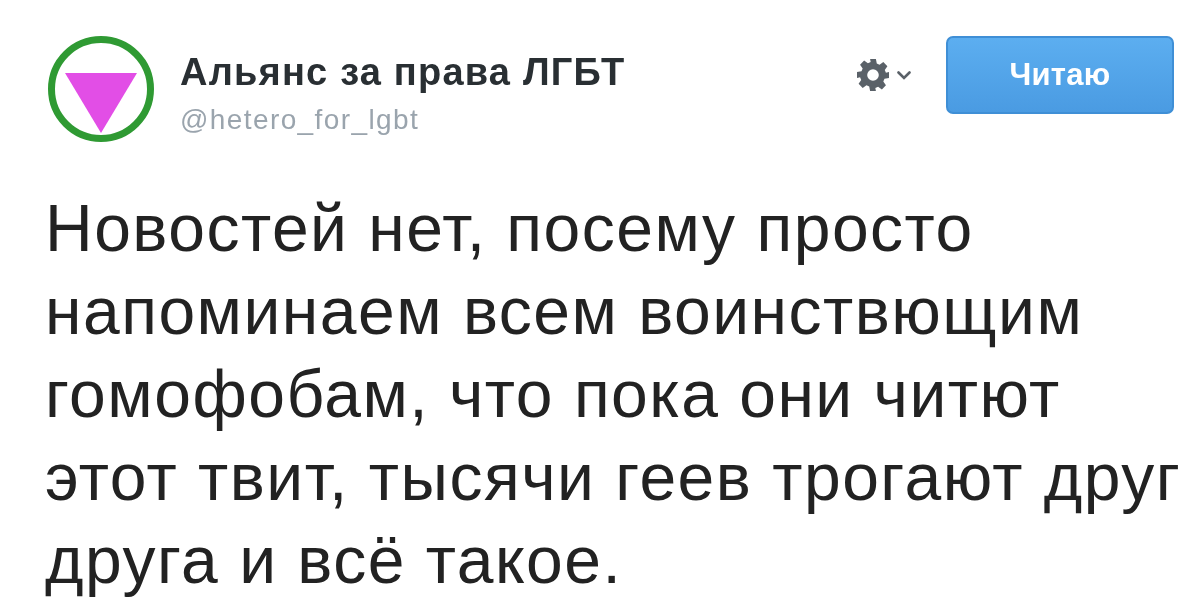  Describe the element at coordinates (403, 72) in the screenshot. I see `account-name: Альянс за права ЛГБТ` at that location.